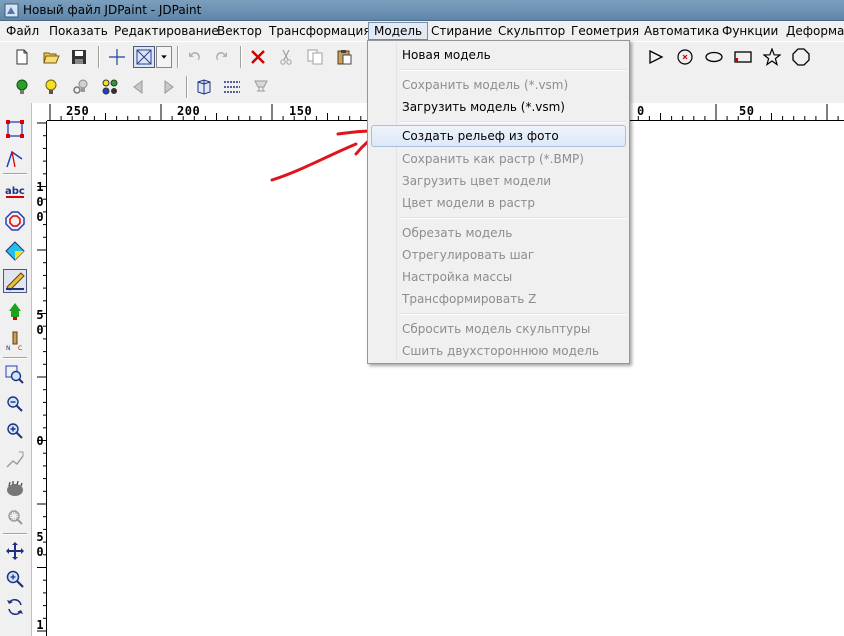  I want to click on ruler-label: 0, so click(40, 441).